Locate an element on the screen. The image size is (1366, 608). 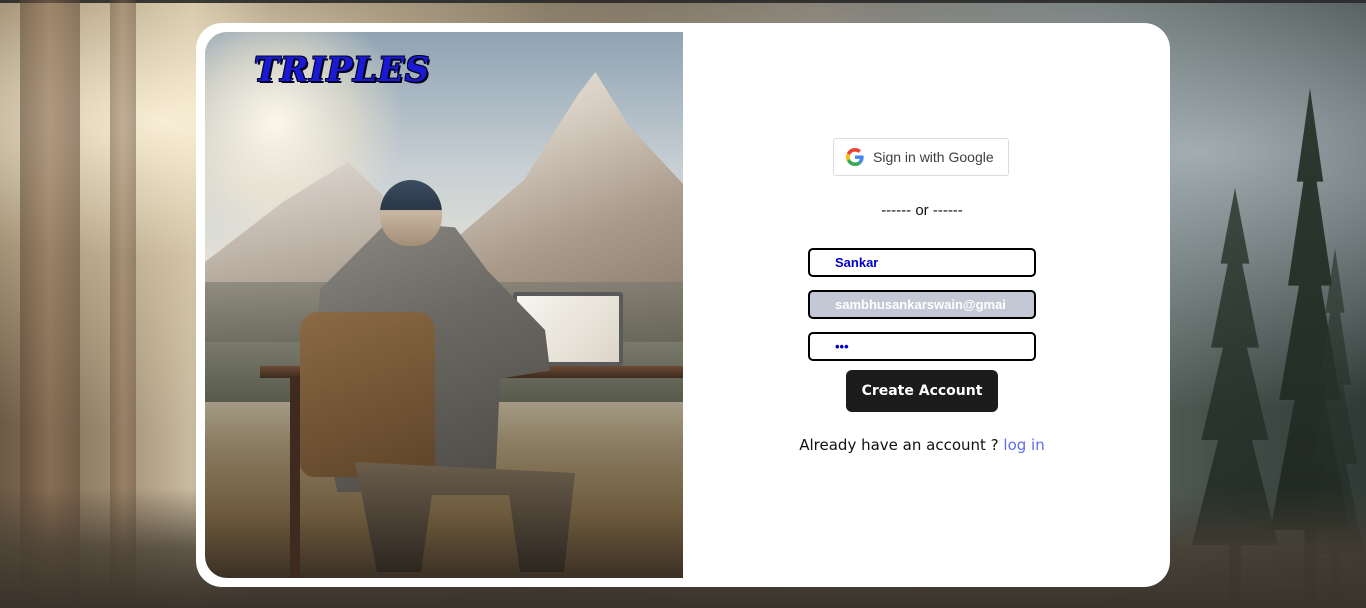
login-prompt-text: Already have an account ? is located at coordinates (899, 445).